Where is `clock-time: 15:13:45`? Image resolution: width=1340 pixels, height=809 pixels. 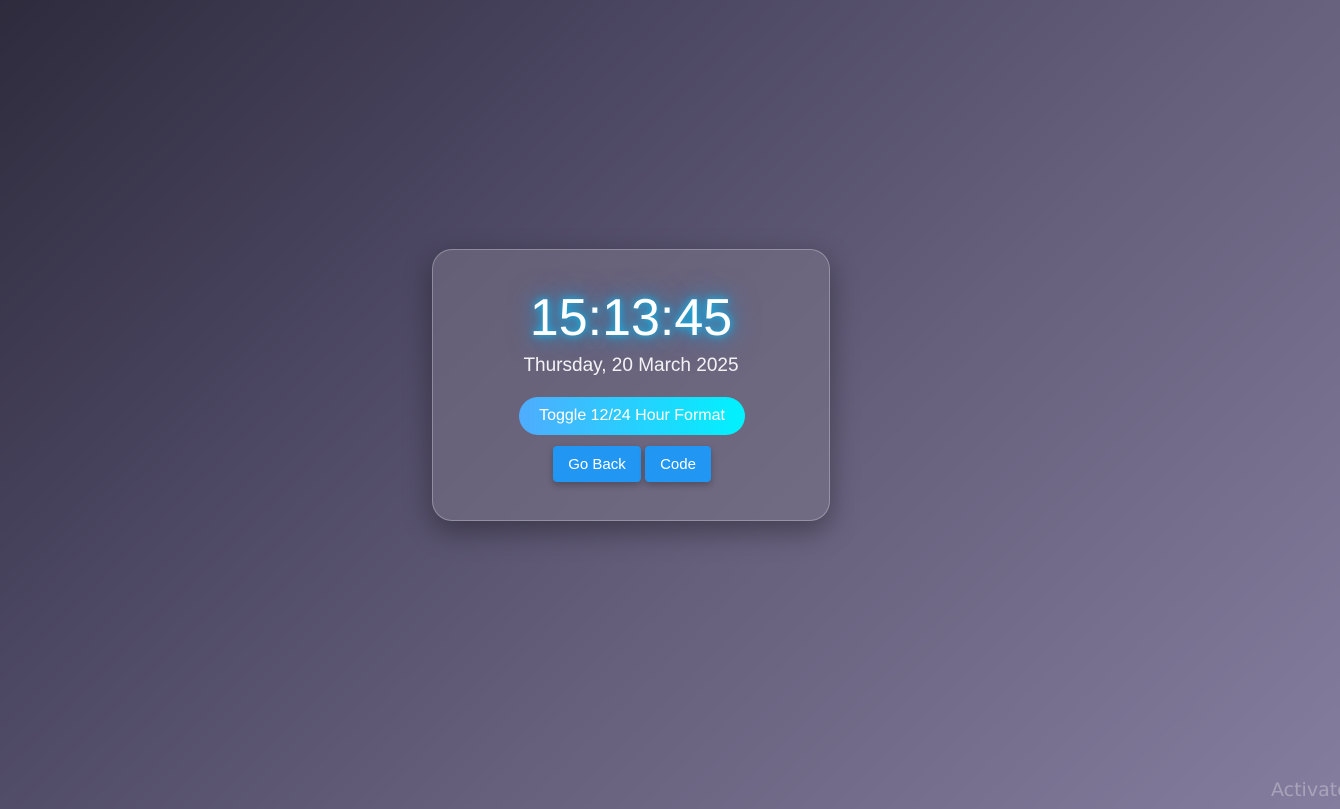
clock-time: 15:13:45 is located at coordinates (631, 318).